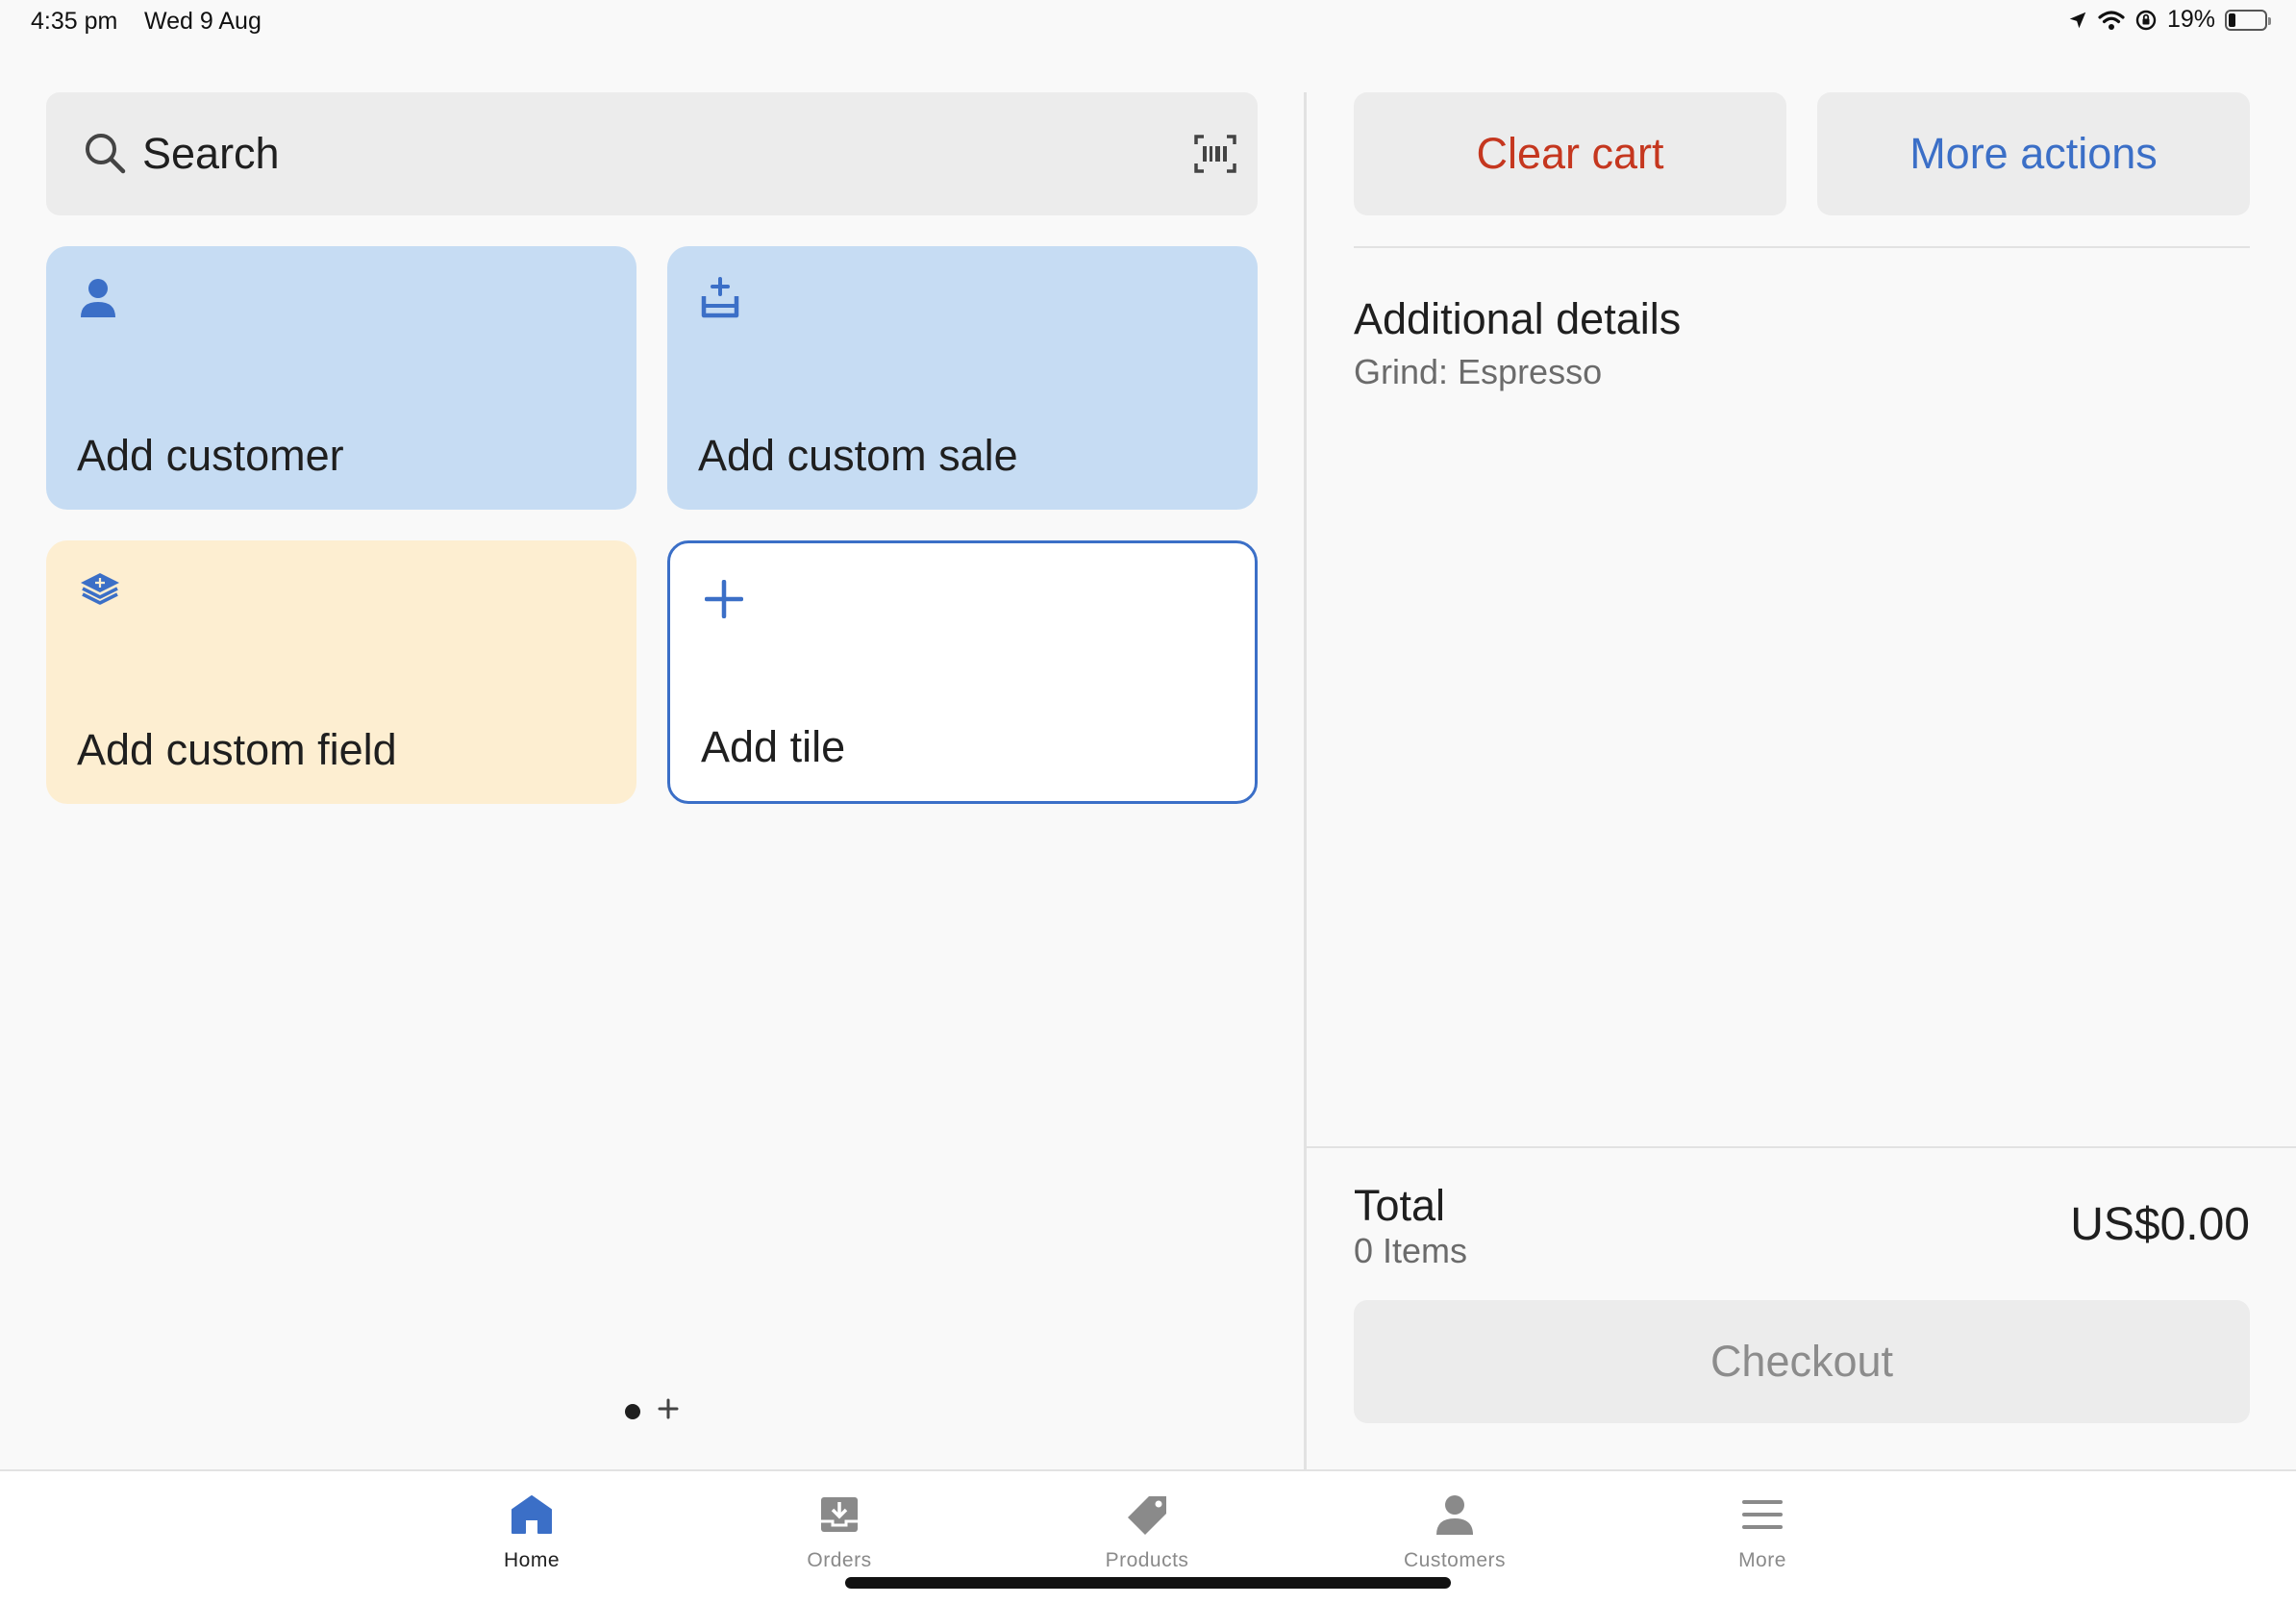 The image size is (2296, 1604). What do you see at coordinates (720, 300) in the screenshot?
I see `basket-plus-icon` at bounding box center [720, 300].